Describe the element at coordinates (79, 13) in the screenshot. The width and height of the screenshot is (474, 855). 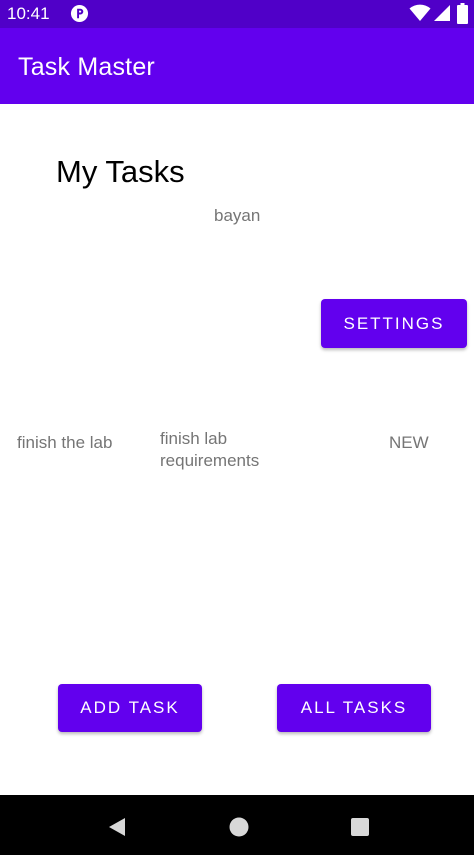
I see `app-notification-icon` at that location.